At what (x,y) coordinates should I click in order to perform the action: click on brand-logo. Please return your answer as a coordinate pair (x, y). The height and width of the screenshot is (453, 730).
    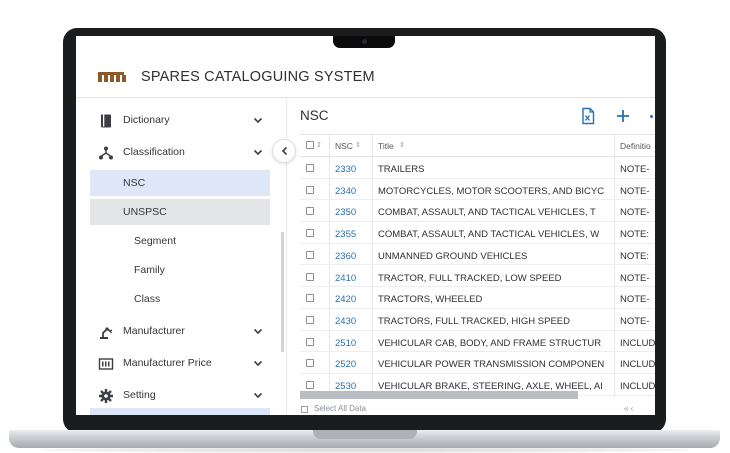
    Looking at the image, I should click on (112, 77).